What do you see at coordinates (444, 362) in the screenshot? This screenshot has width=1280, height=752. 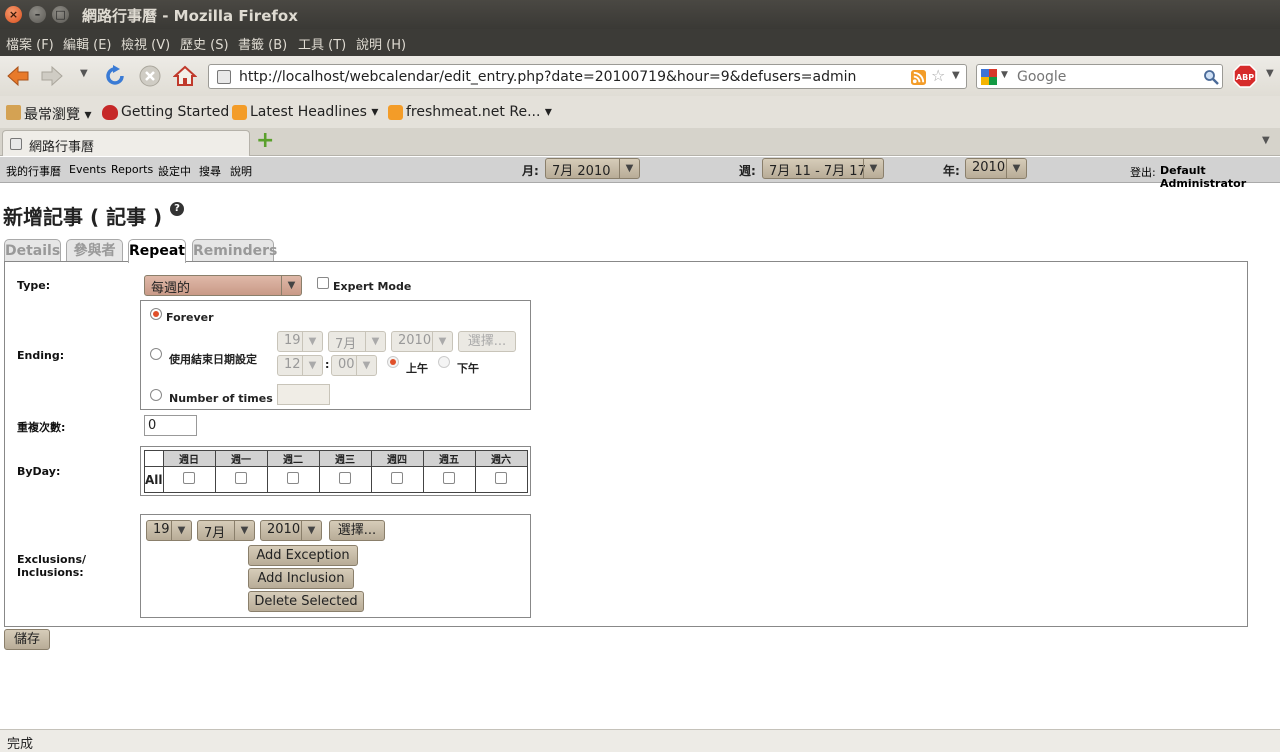 I see `pm-radio` at bounding box center [444, 362].